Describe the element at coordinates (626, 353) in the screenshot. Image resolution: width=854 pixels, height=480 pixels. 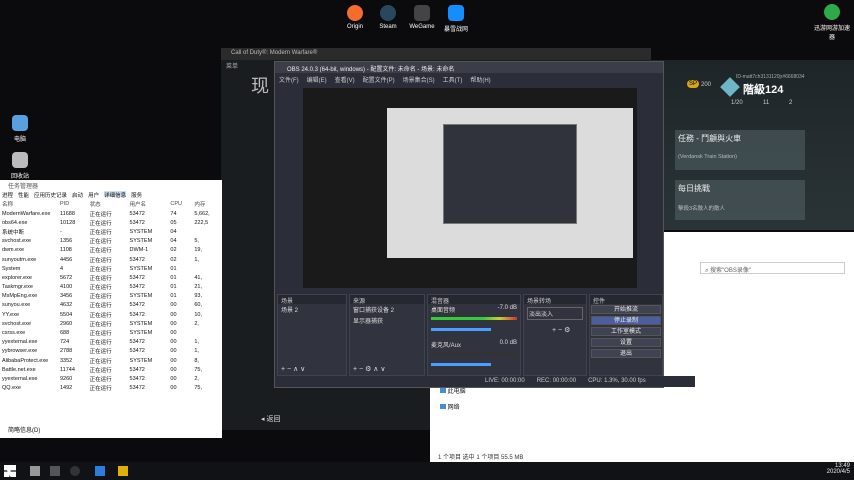
I see `exit-button: 退出` at that location.